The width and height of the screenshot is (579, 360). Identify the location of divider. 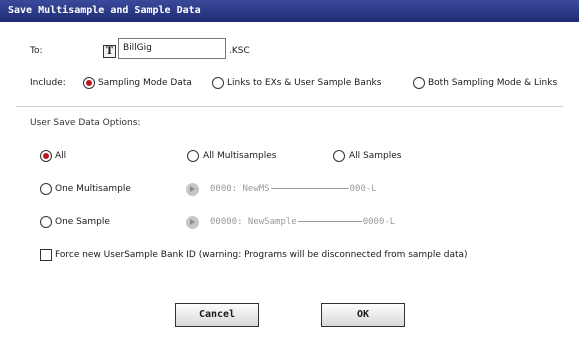
(289, 106).